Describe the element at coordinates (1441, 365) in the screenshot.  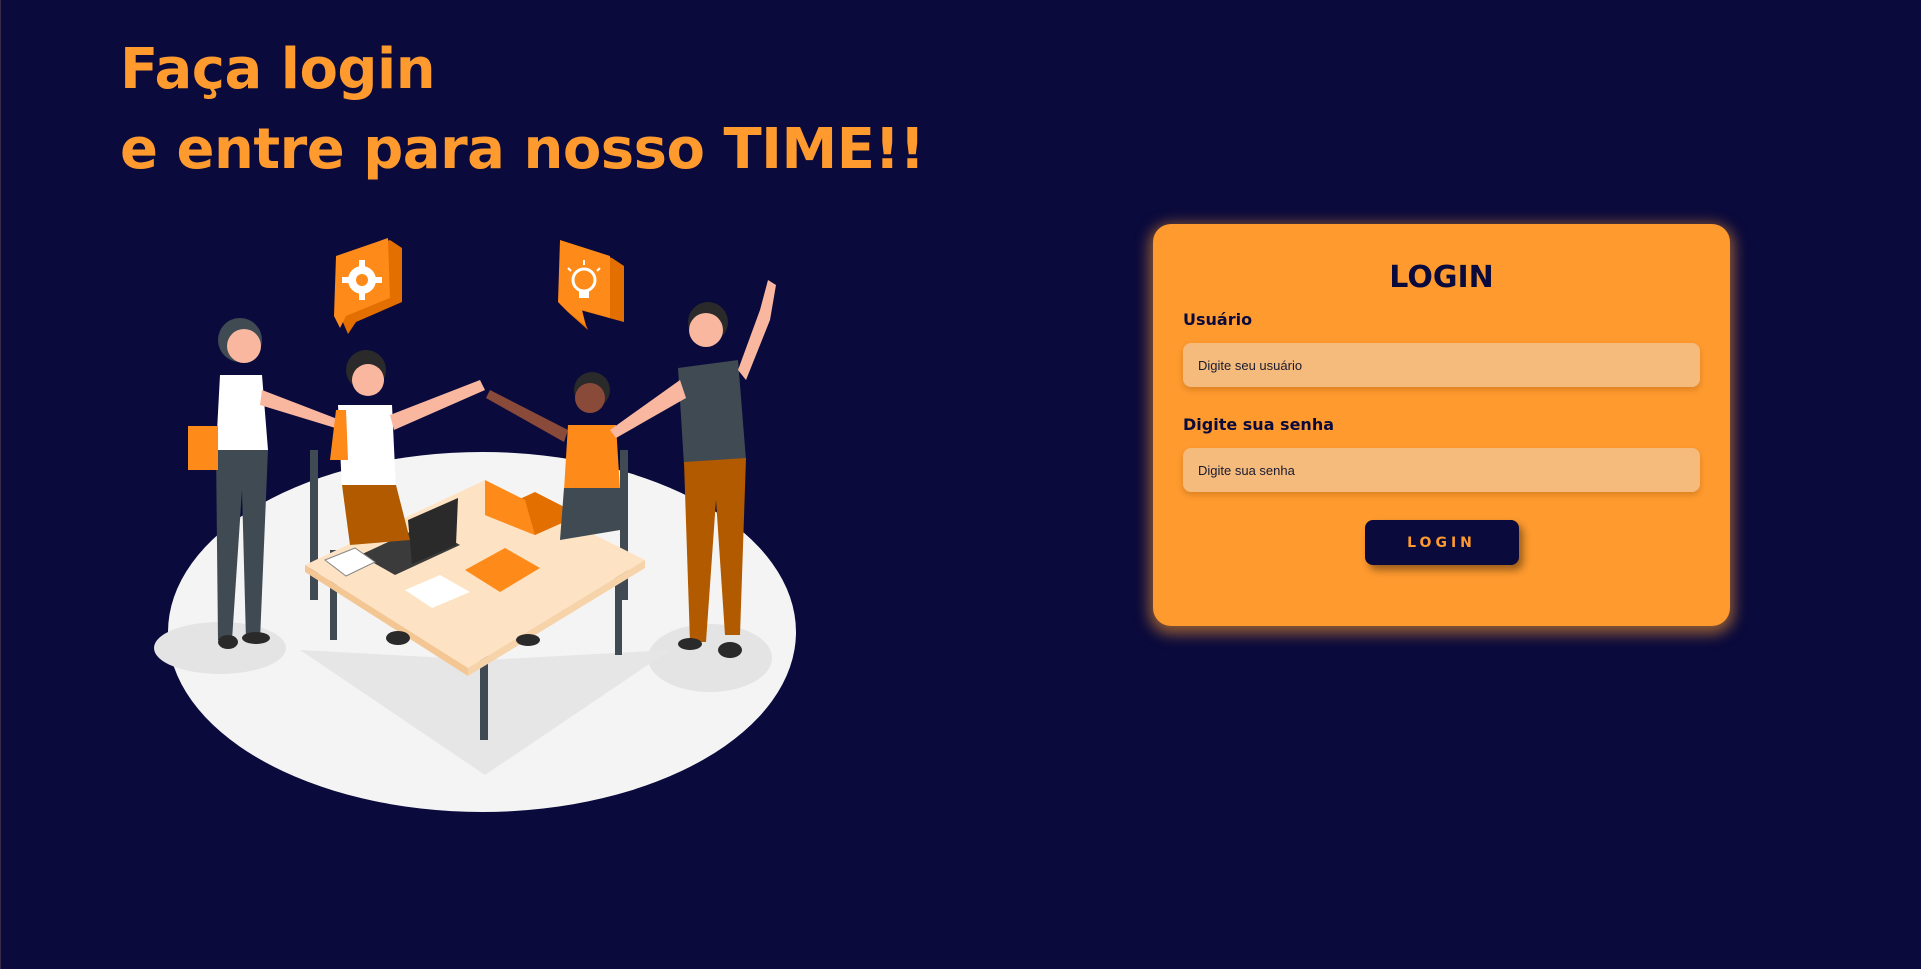
I see `username-input` at that location.